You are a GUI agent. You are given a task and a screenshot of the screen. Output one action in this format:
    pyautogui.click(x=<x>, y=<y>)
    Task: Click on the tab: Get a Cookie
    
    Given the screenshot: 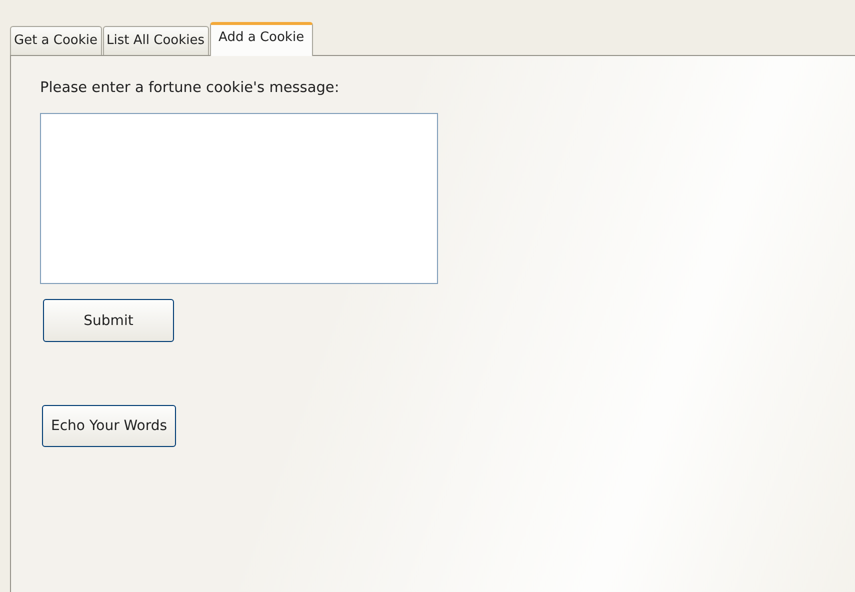 What is the action you would take?
    pyautogui.click(x=56, y=40)
    